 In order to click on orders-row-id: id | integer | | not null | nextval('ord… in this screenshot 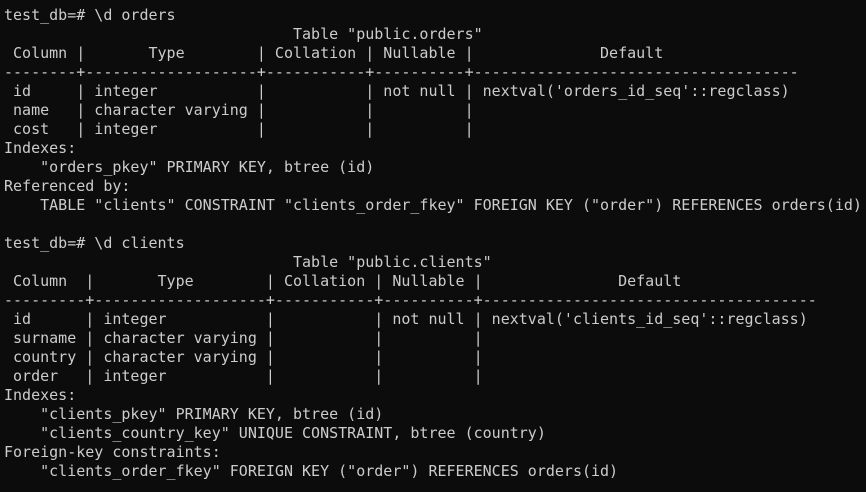, I will do `click(397, 91)`.